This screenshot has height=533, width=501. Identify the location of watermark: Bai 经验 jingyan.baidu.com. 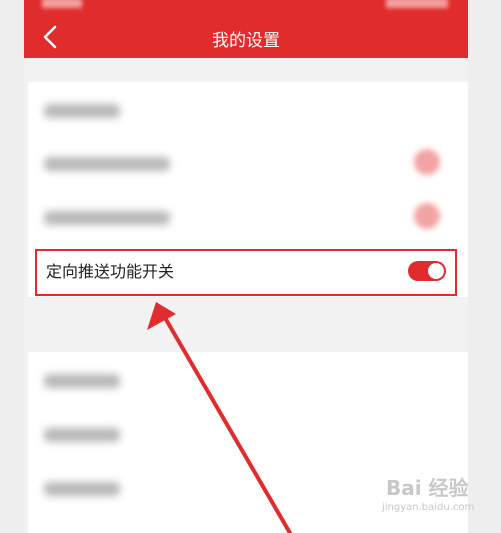
(435, 498).